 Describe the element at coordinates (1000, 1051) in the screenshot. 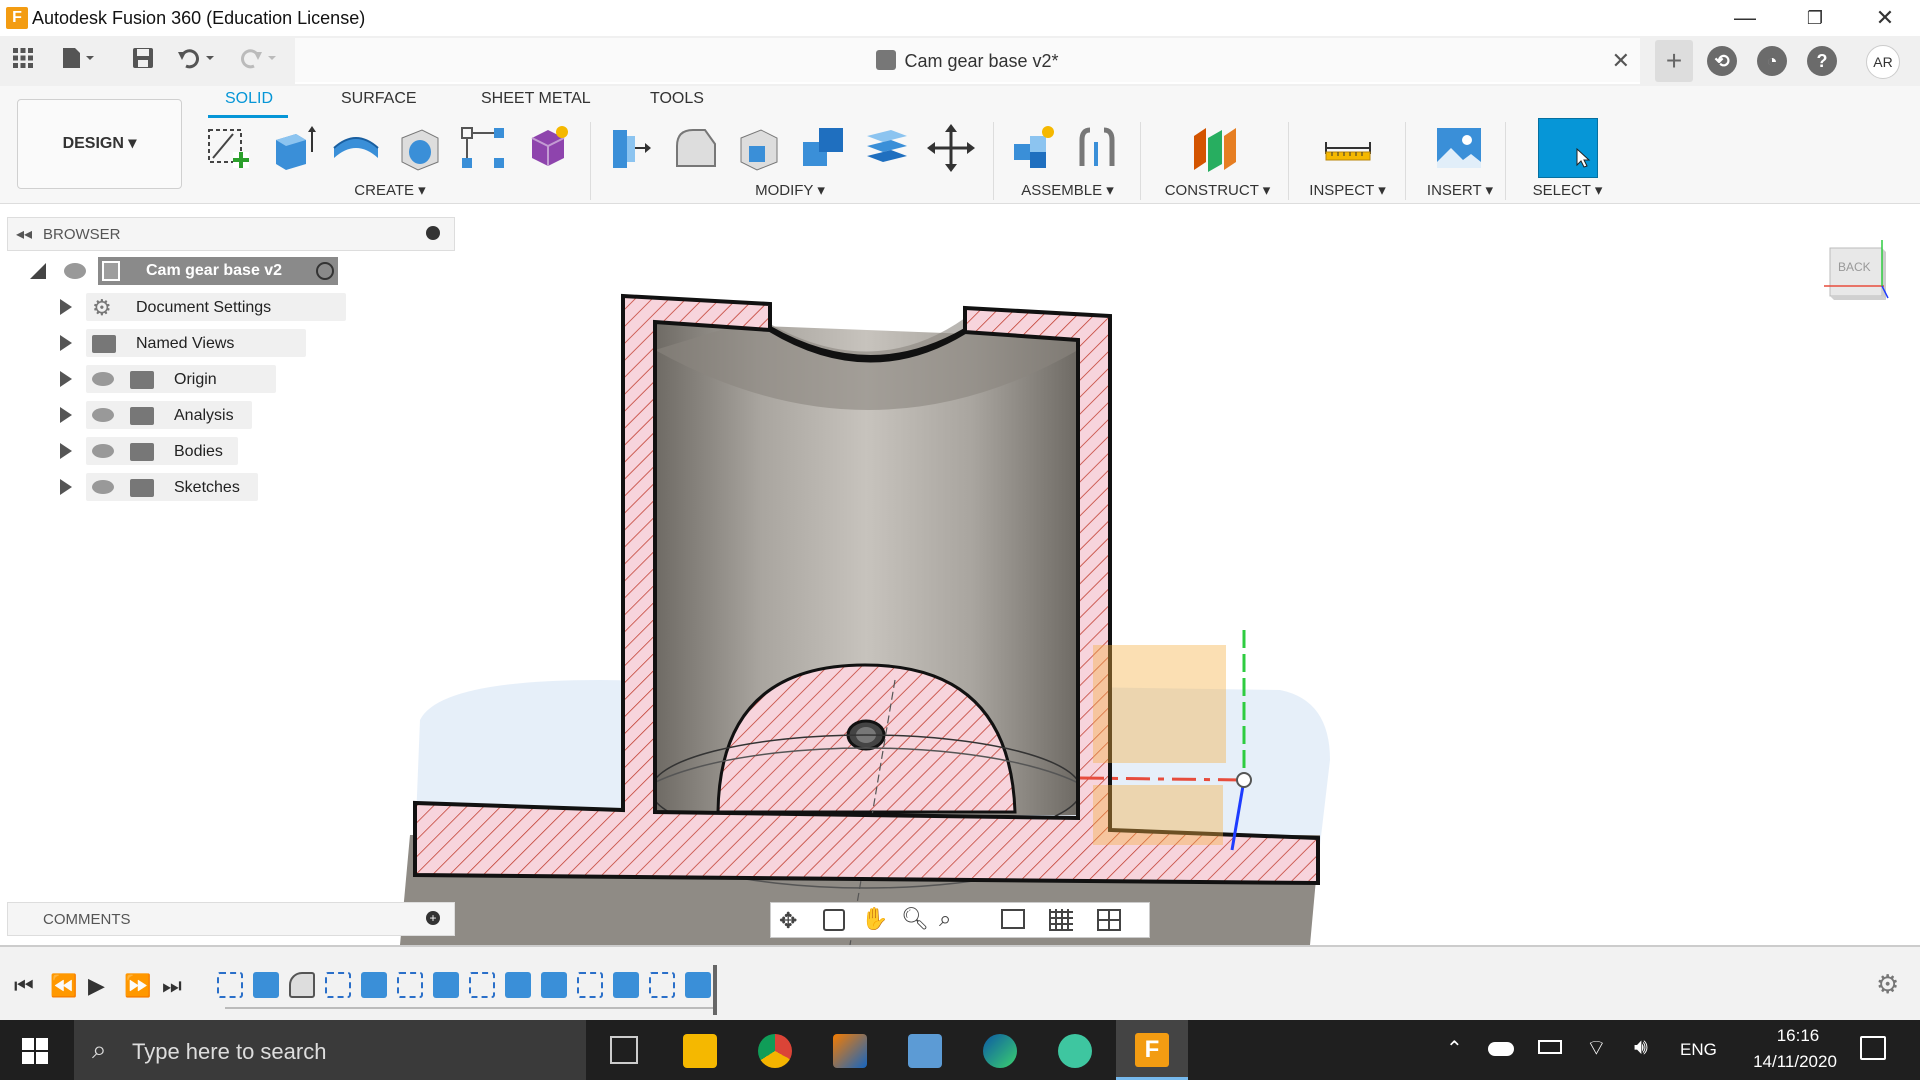

I see `edge-icon` at that location.